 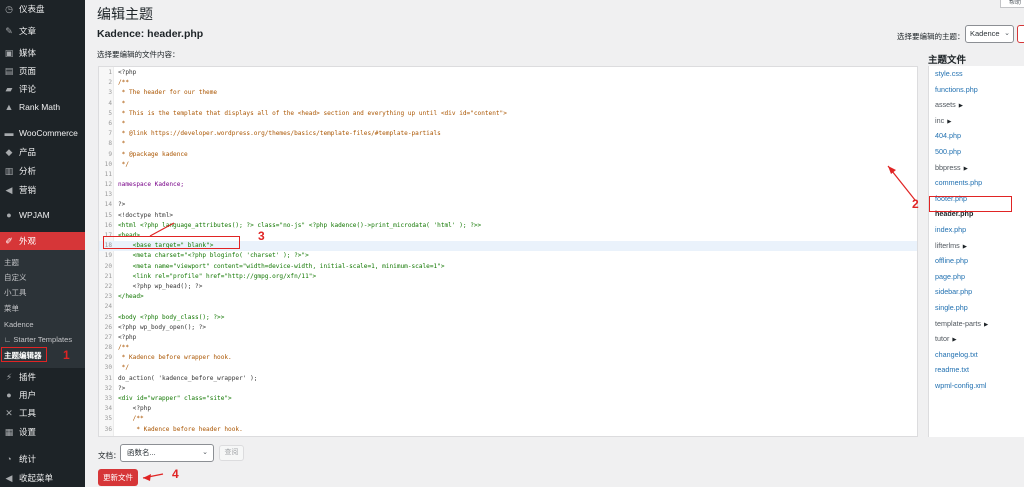 What do you see at coordinates (1012, 4) in the screenshot?
I see `help-tab: 帮助` at bounding box center [1012, 4].